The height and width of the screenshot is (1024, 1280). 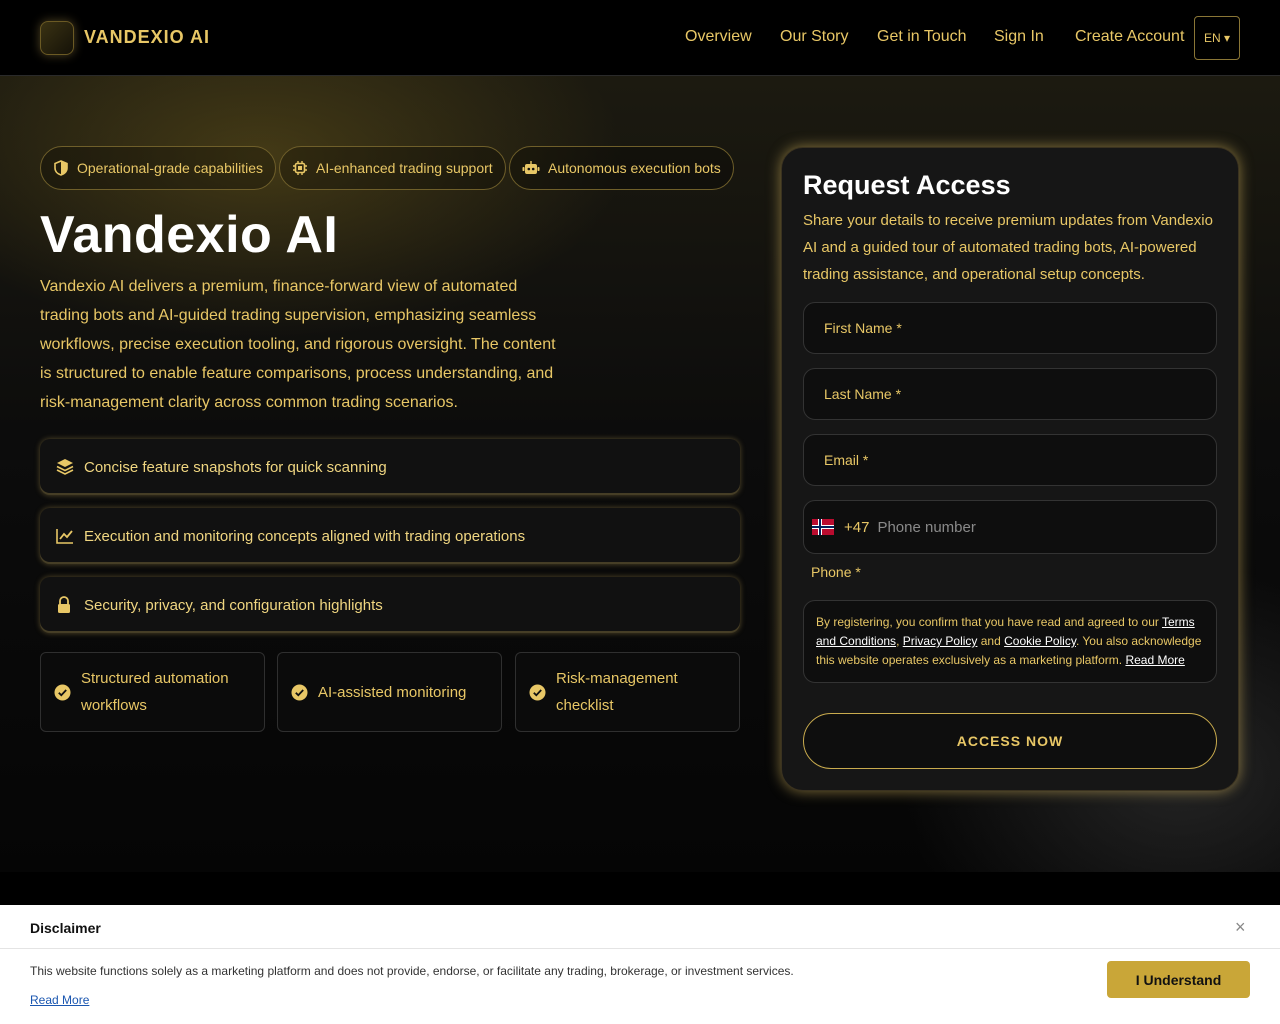 I want to click on check-card-risk: Risk-management checklist, so click(x=627, y=692).